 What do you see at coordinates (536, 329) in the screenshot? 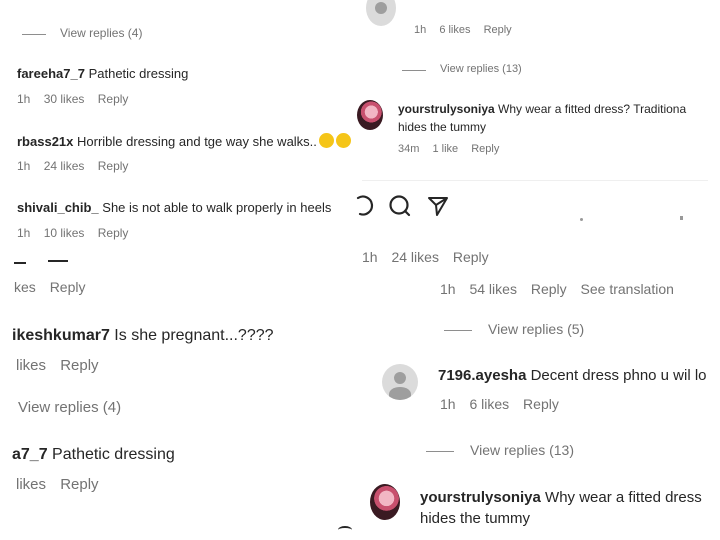
I see `view-replies-button: View replies (5)` at bounding box center [536, 329].